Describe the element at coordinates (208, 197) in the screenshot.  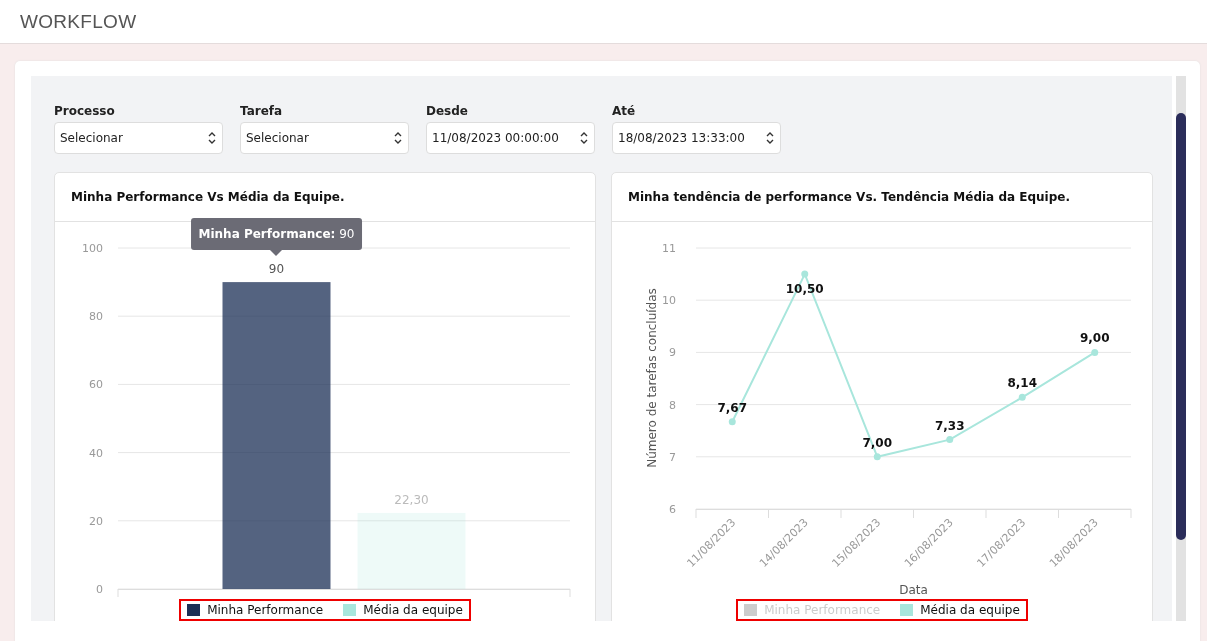
I see `chart-title: Minha Performance Vs Média da Equipe.` at that location.